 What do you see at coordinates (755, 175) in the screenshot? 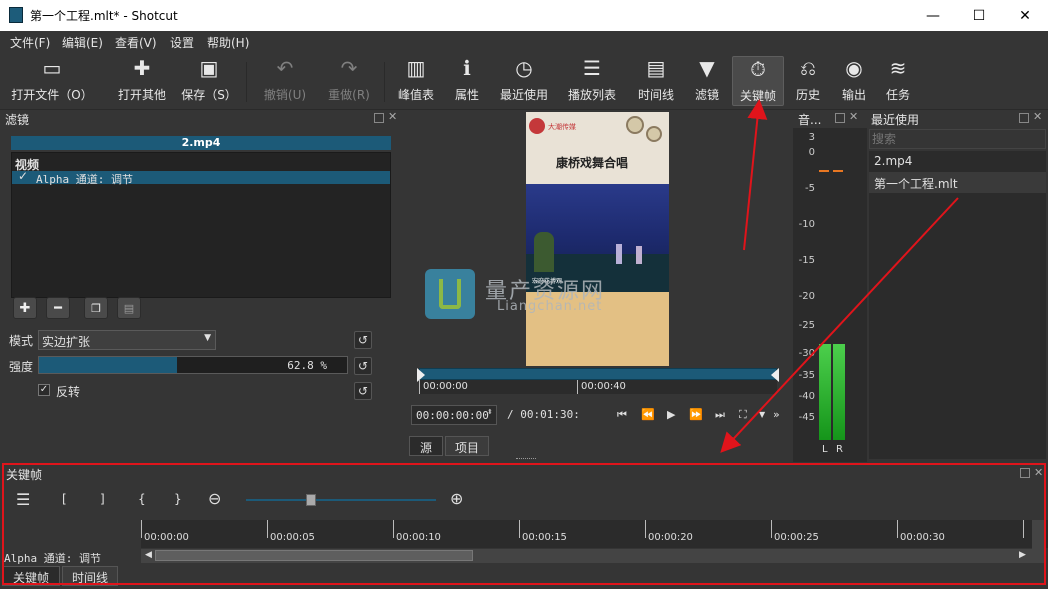
I see `arrow-to-keyframes-button` at bounding box center [755, 175].